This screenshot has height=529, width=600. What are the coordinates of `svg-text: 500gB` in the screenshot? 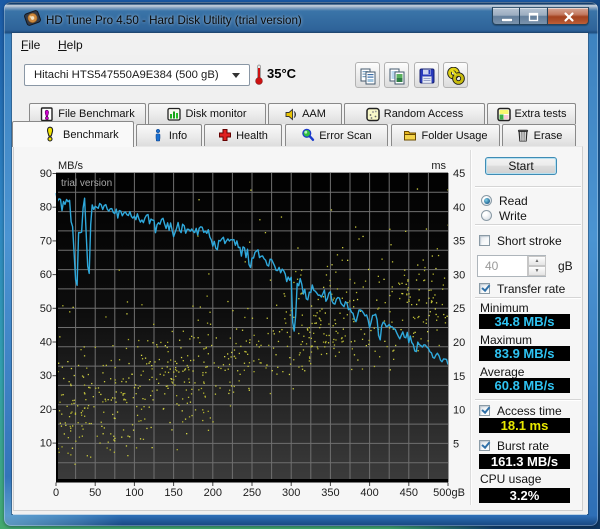 It's located at (449, 493).